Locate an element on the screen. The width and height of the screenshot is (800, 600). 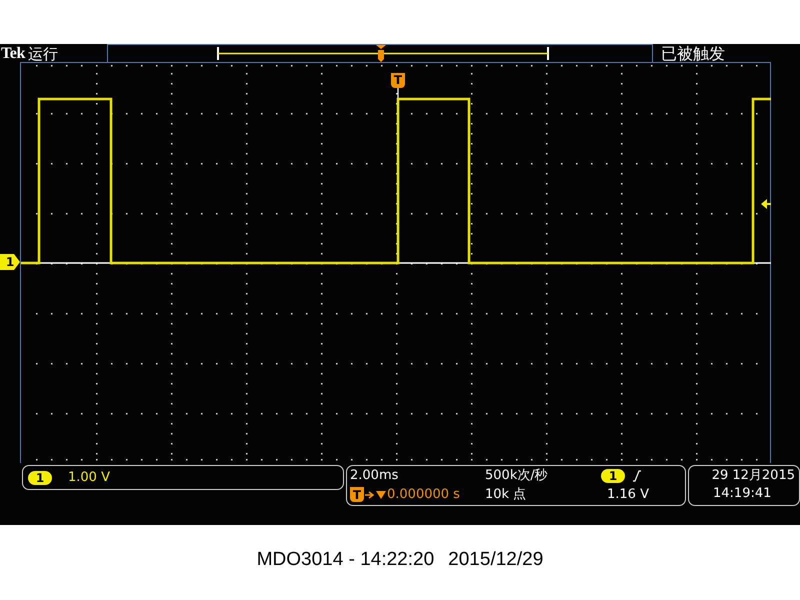
trigger-level-arrow-icon is located at coordinates (766, 204).